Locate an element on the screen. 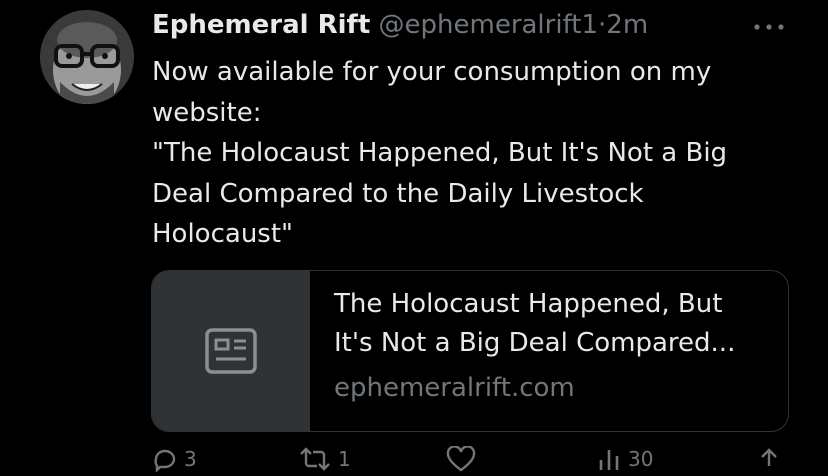 This screenshot has width=828, height=476. tweet-header: Ephemeral Rift @ephemeralrift1·2m is located at coordinates (400, 25).